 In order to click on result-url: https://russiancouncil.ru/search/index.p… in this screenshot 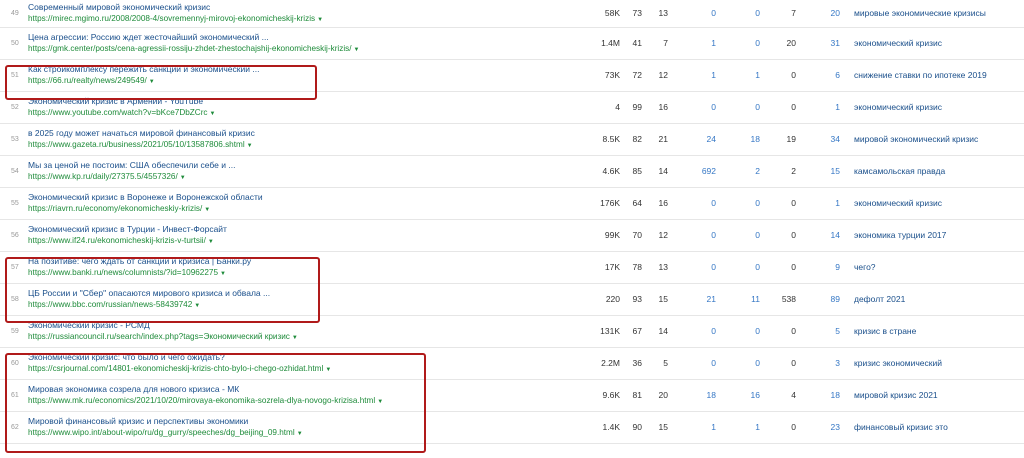, I will do `click(297, 337)`.